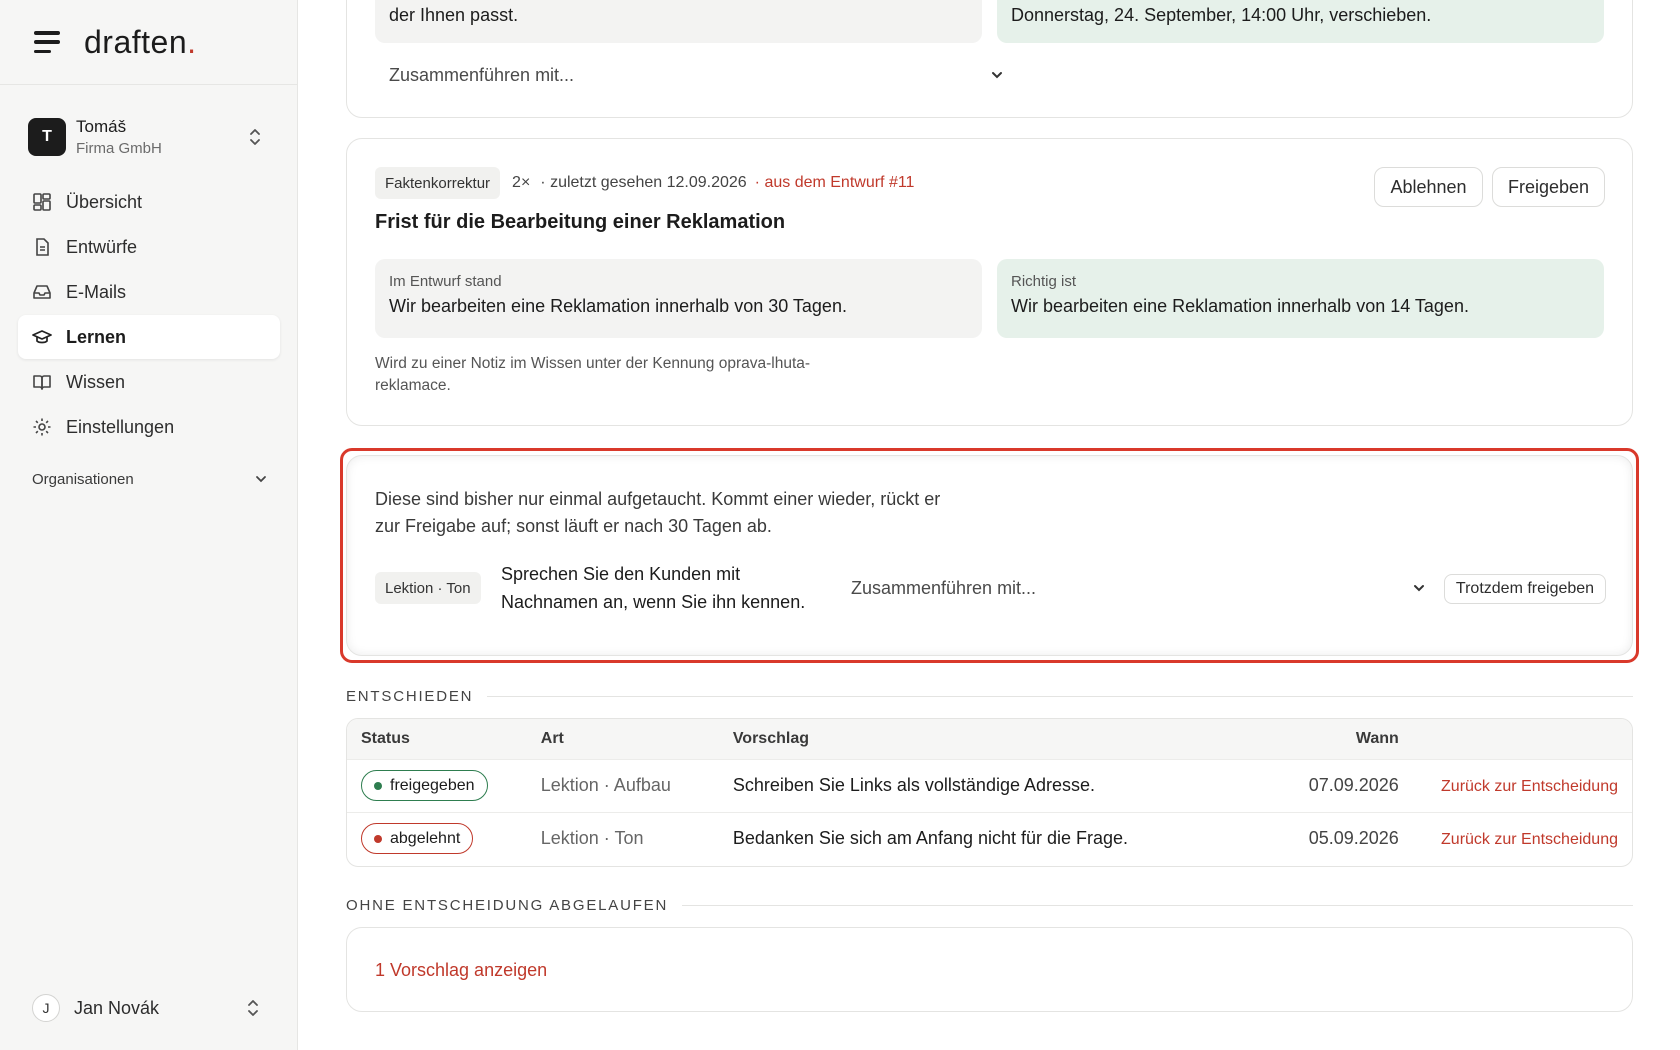 The width and height of the screenshot is (1680, 1050). Describe the element at coordinates (149, 292) in the screenshot. I see `nav-item-emails: E-Mails` at that location.